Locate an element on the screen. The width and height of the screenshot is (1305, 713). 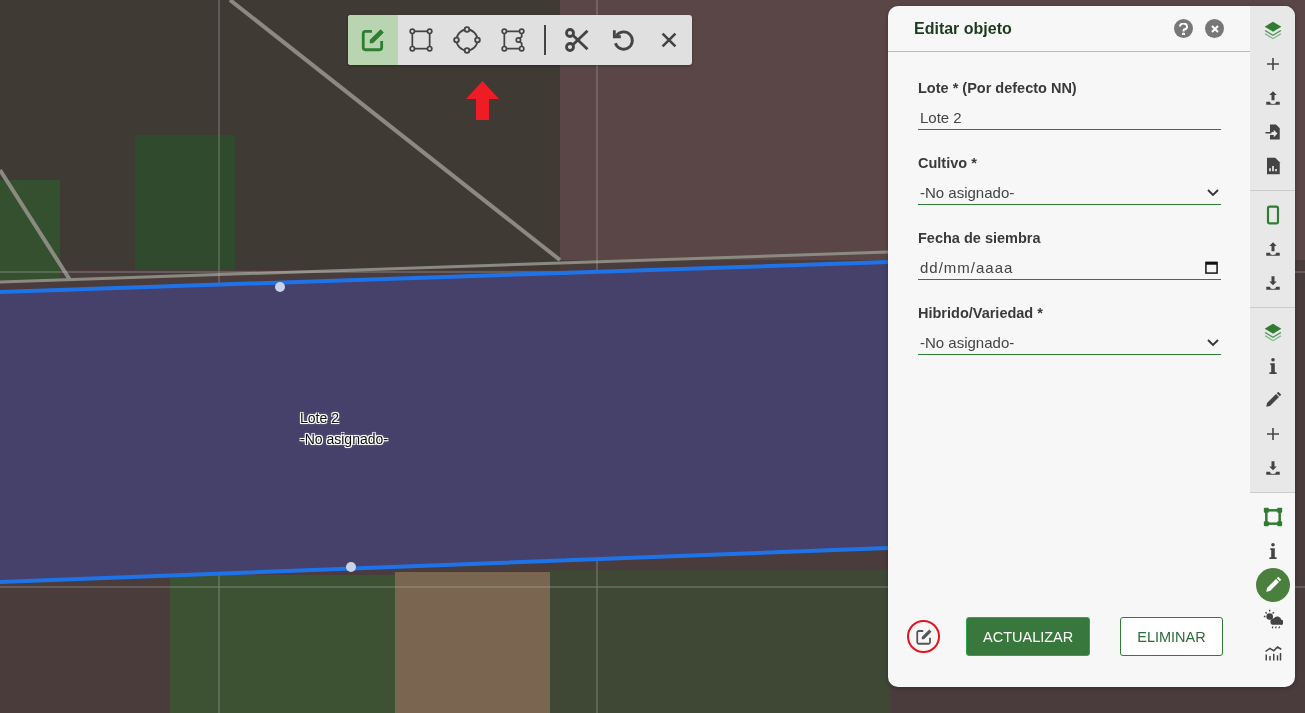
help-button is located at coordinates (1183, 28).